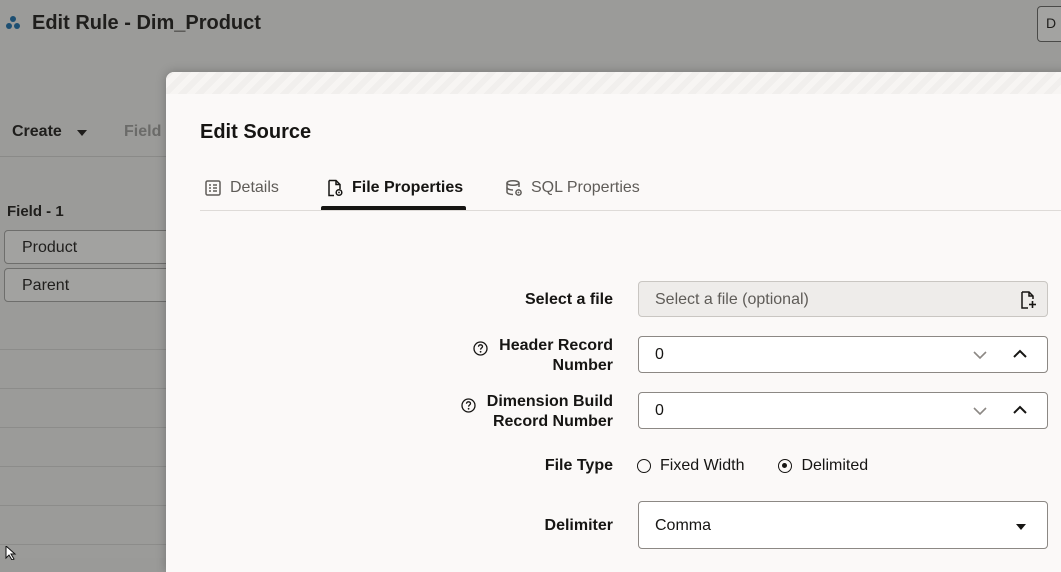 The image size is (1061, 572). What do you see at coordinates (582, 365) in the screenshot?
I see `label-line: Number` at bounding box center [582, 365].